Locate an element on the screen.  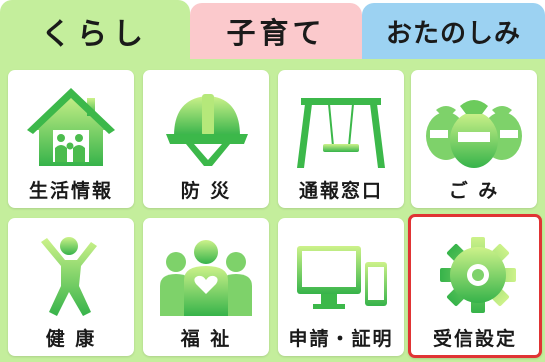
menu-tile-kenko: 健 康 is located at coordinates (71, 287).